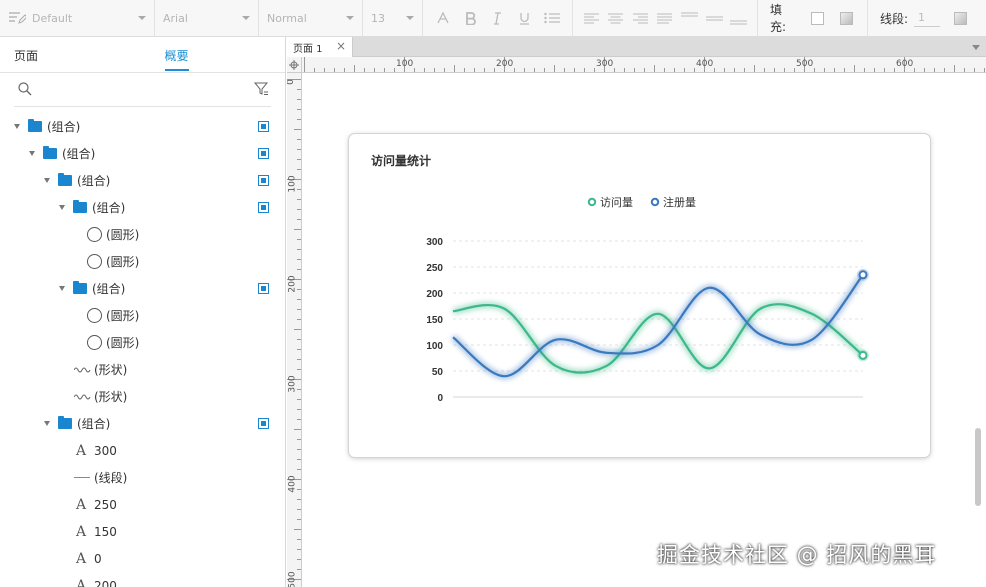 This screenshot has width=986, height=587. I want to click on valign-middle-icon, so click(714, 18).